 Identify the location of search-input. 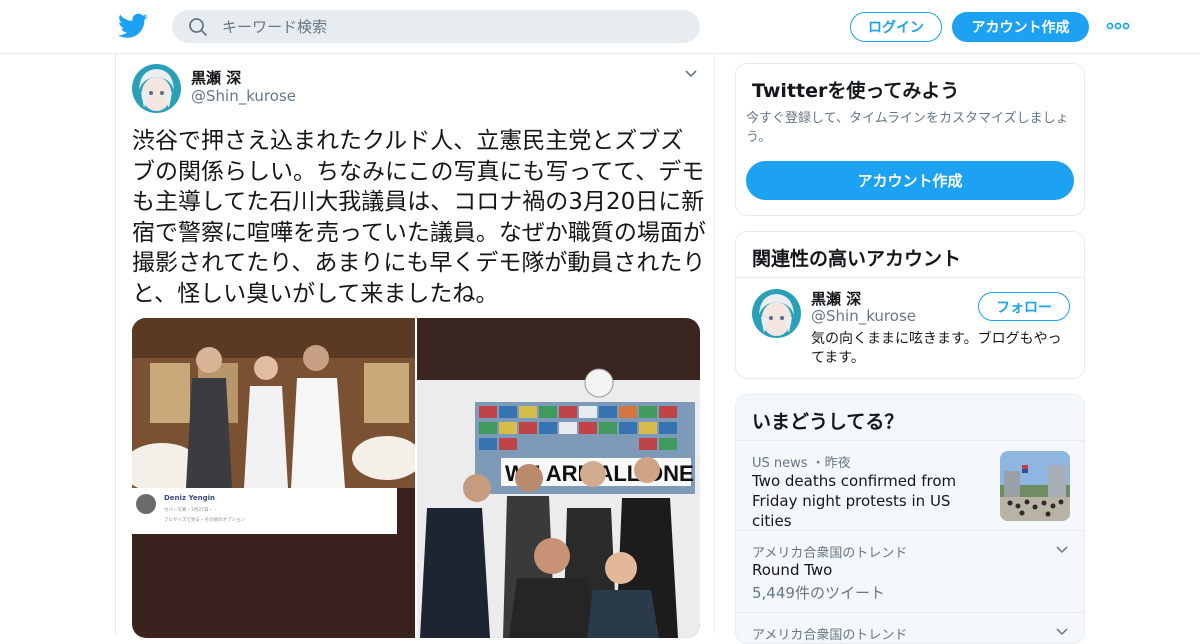
(452, 26).